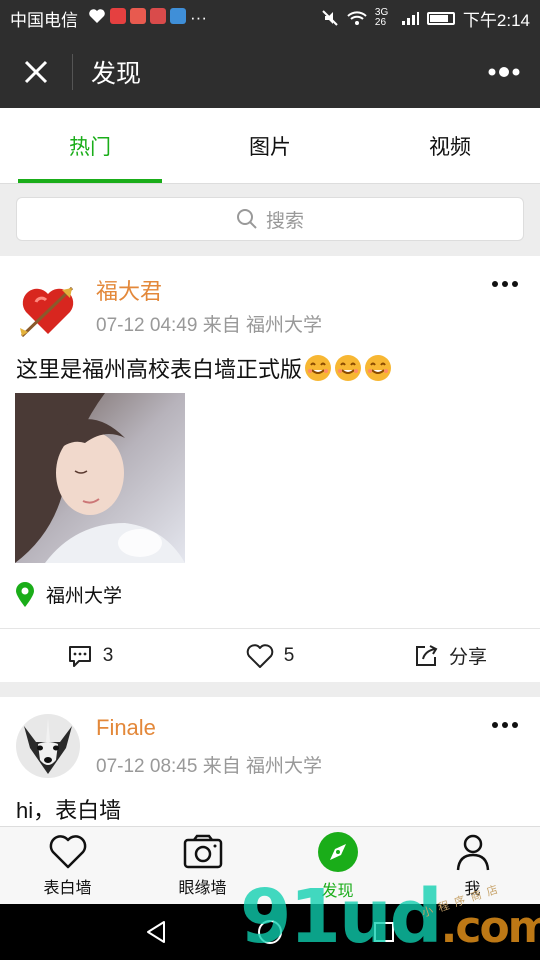 The width and height of the screenshot is (540, 960). I want to click on post-card: Finale 07-12 08:45 来自 福州大学 hi，表白墙, so click(270, 762).